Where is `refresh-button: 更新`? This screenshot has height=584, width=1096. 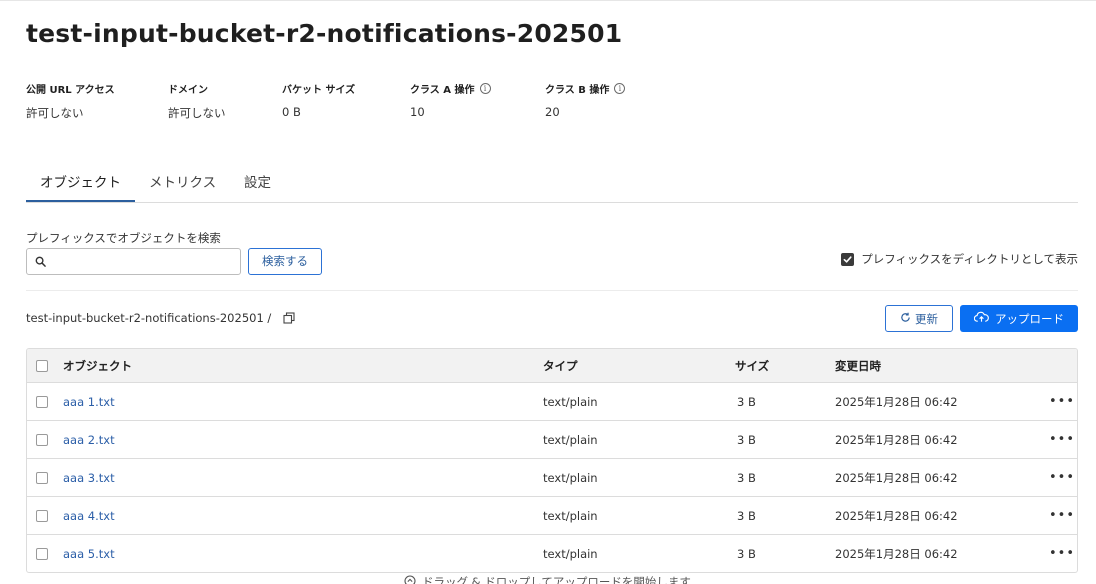
refresh-button: 更新 is located at coordinates (919, 318).